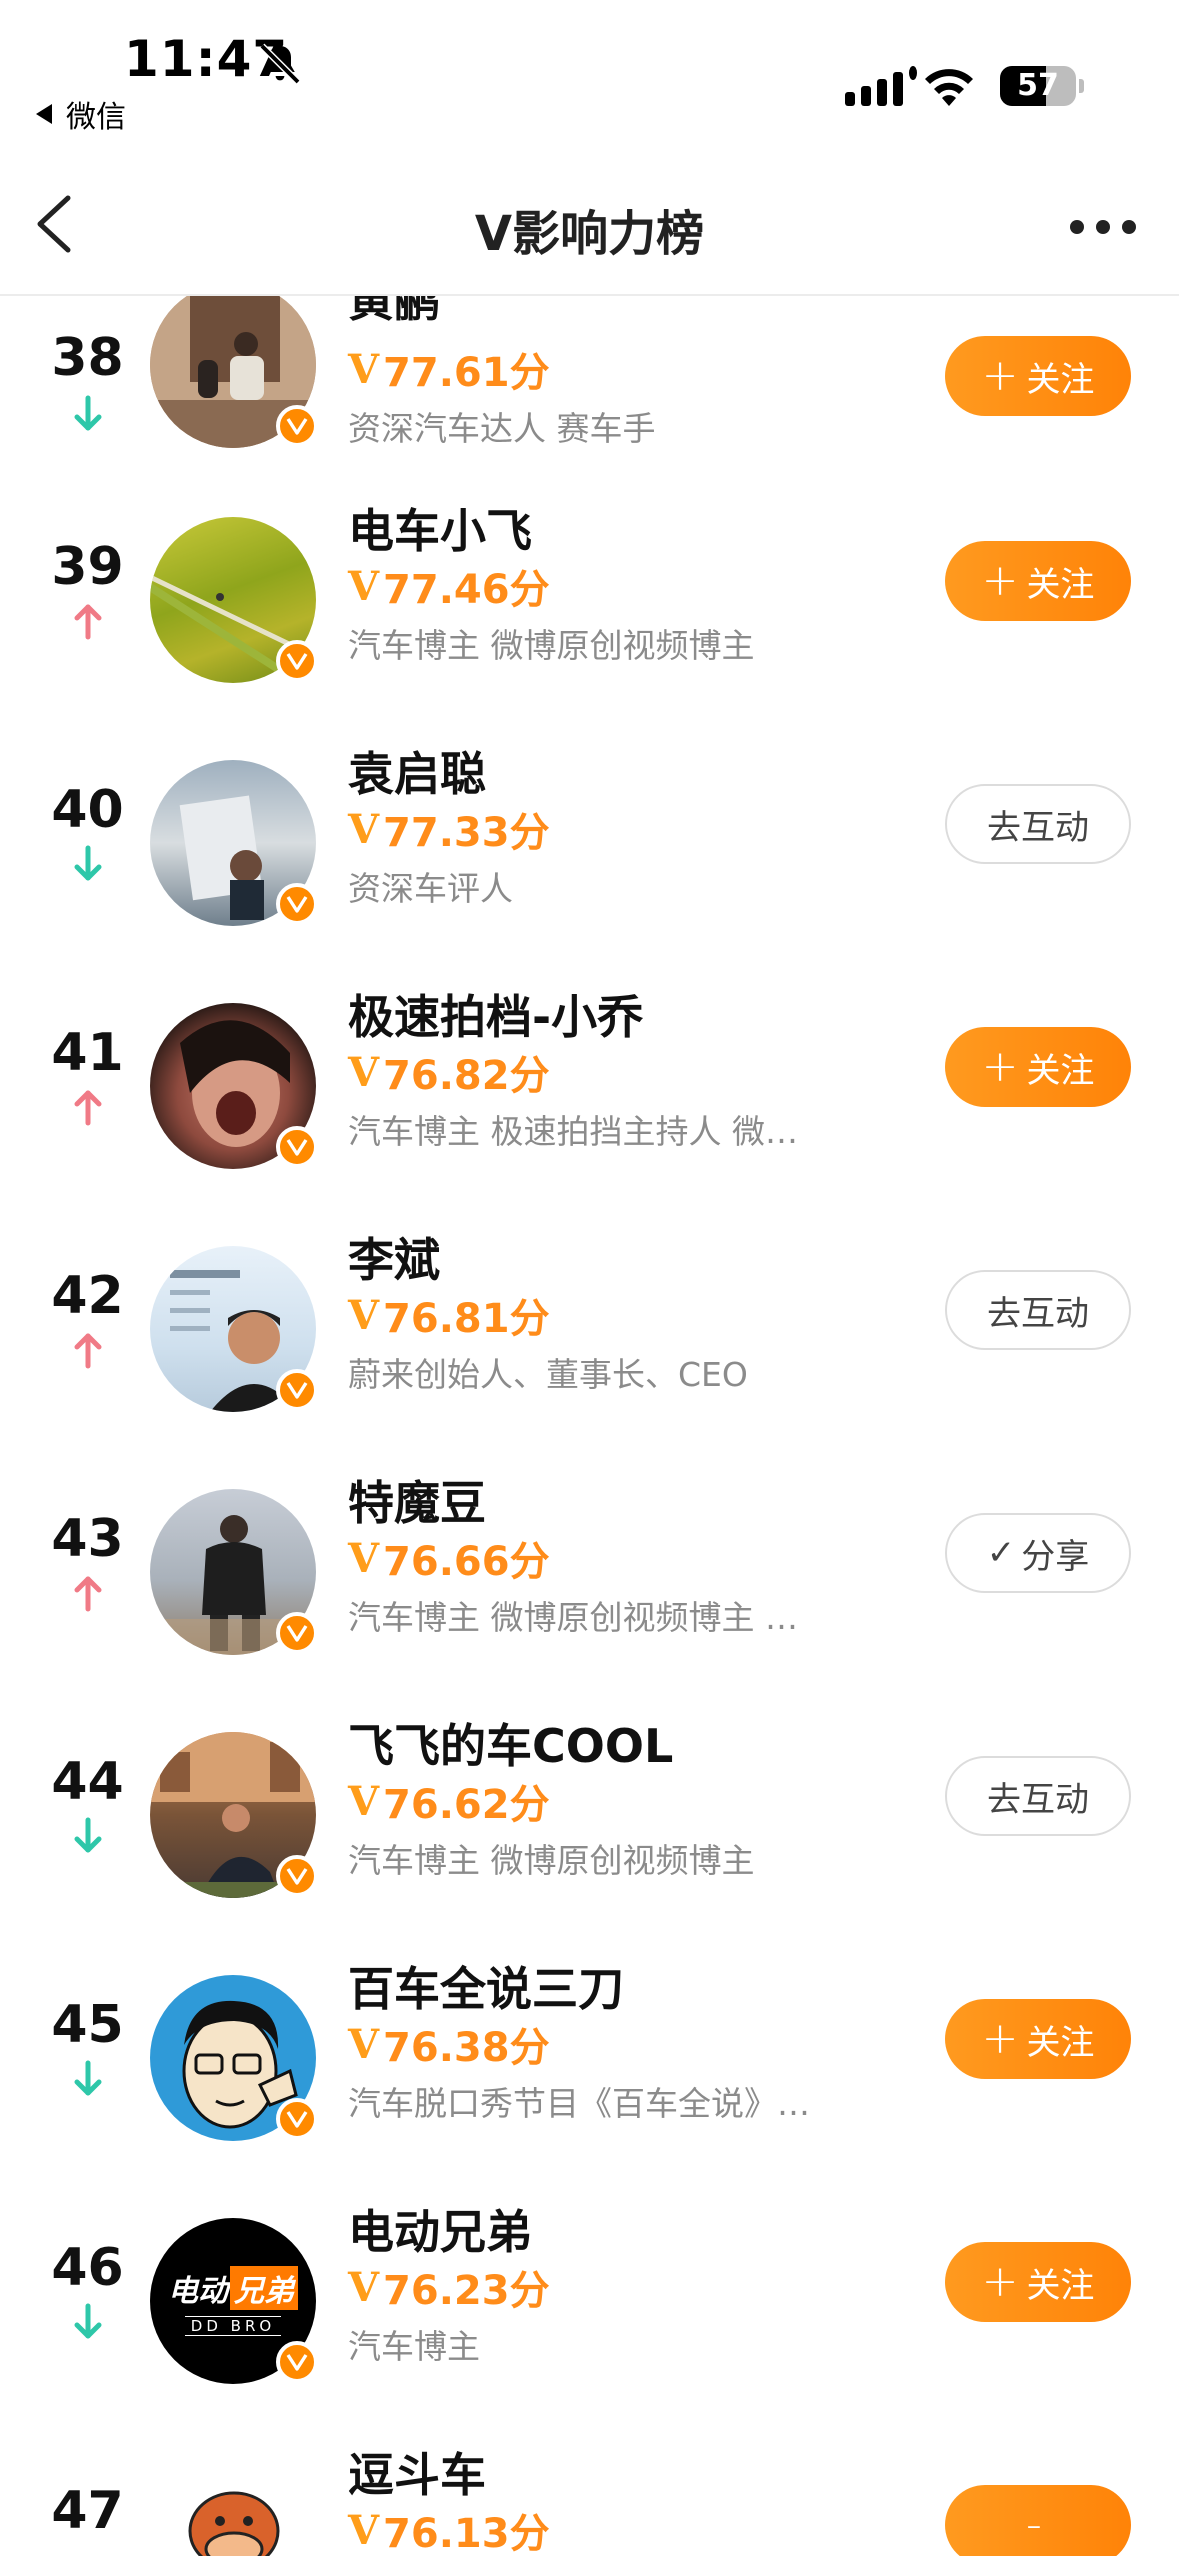 The height and width of the screenshot is (2556, 1179). Describe the element at coordinates (589, 75) in the screenshot. I see `status-bar: 11:47 微信 57` at that location.